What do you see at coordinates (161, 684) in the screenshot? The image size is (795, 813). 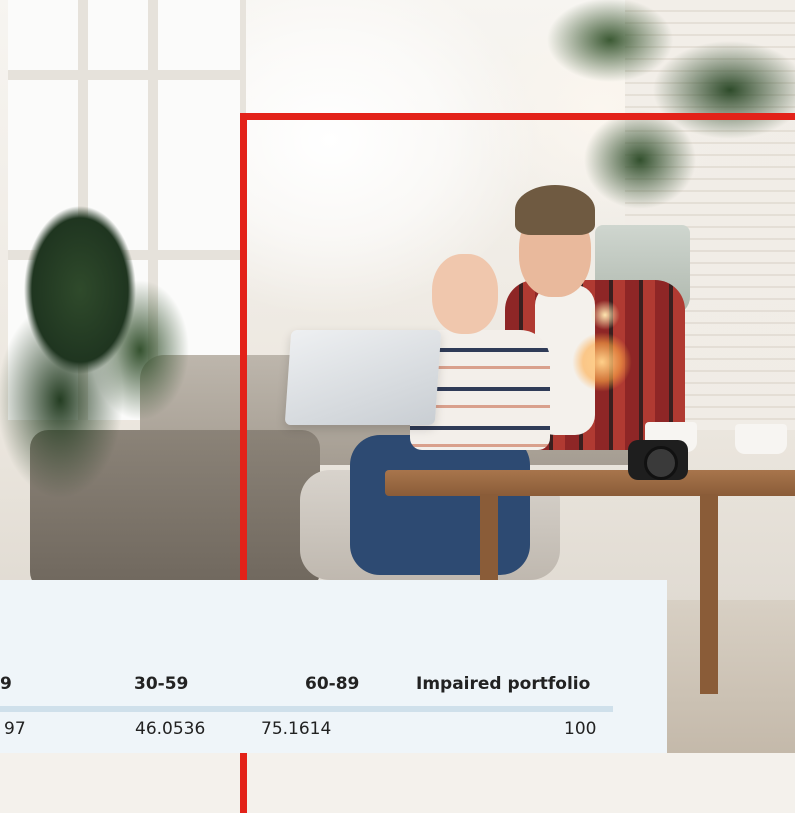 I see `column-header: 30-59` at bounding box center [161, 684].